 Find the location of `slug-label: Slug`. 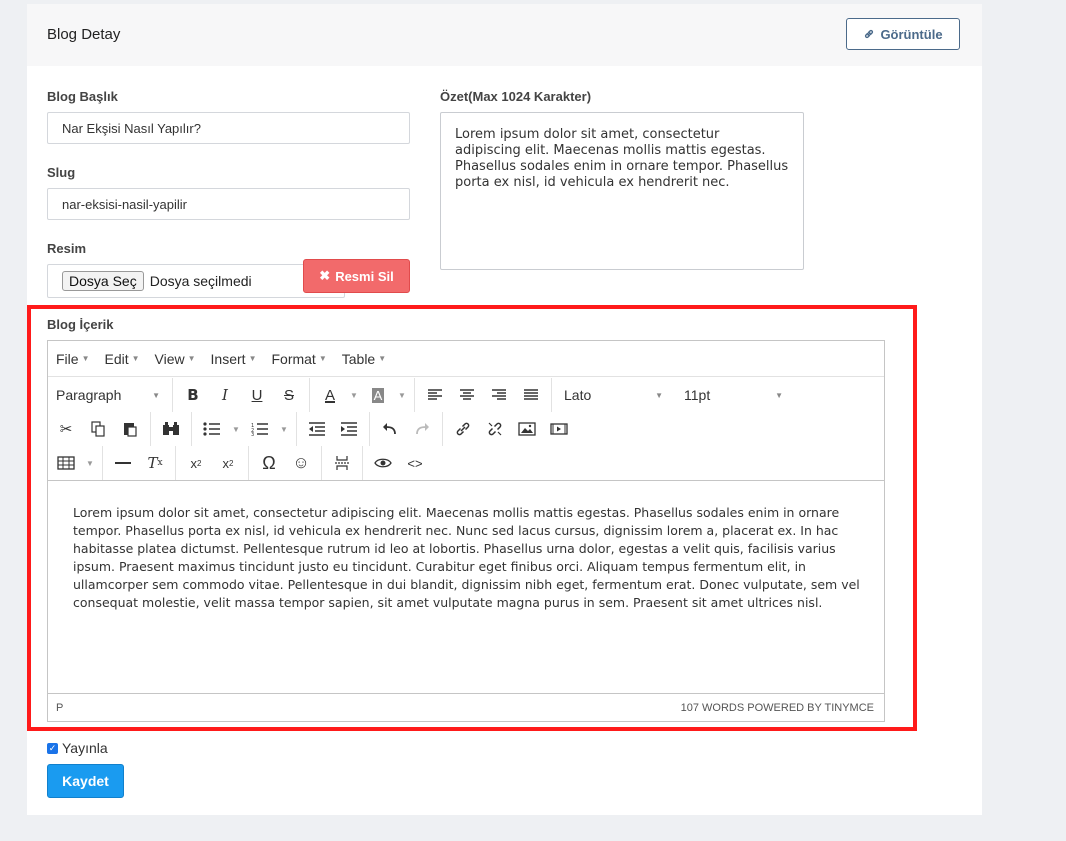

slug-label: Slug is located at coordinates (61, 172).